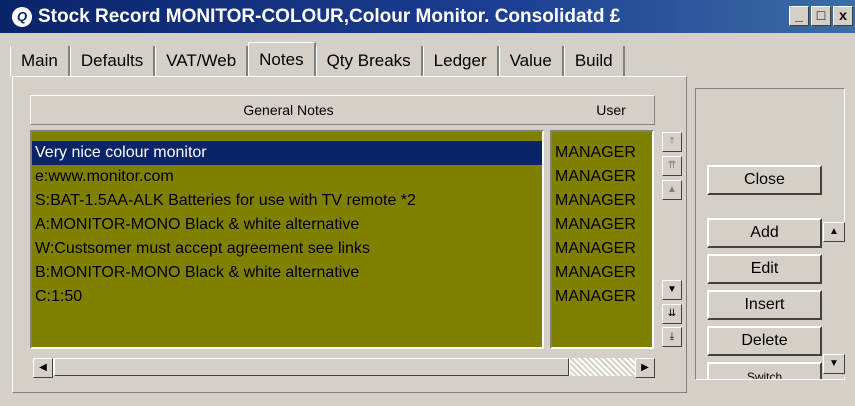  What do you see at coordinates (645, 368) in the screenshot?
I see `scroll-right-icon: ▶` at bounding box center [645, 368].